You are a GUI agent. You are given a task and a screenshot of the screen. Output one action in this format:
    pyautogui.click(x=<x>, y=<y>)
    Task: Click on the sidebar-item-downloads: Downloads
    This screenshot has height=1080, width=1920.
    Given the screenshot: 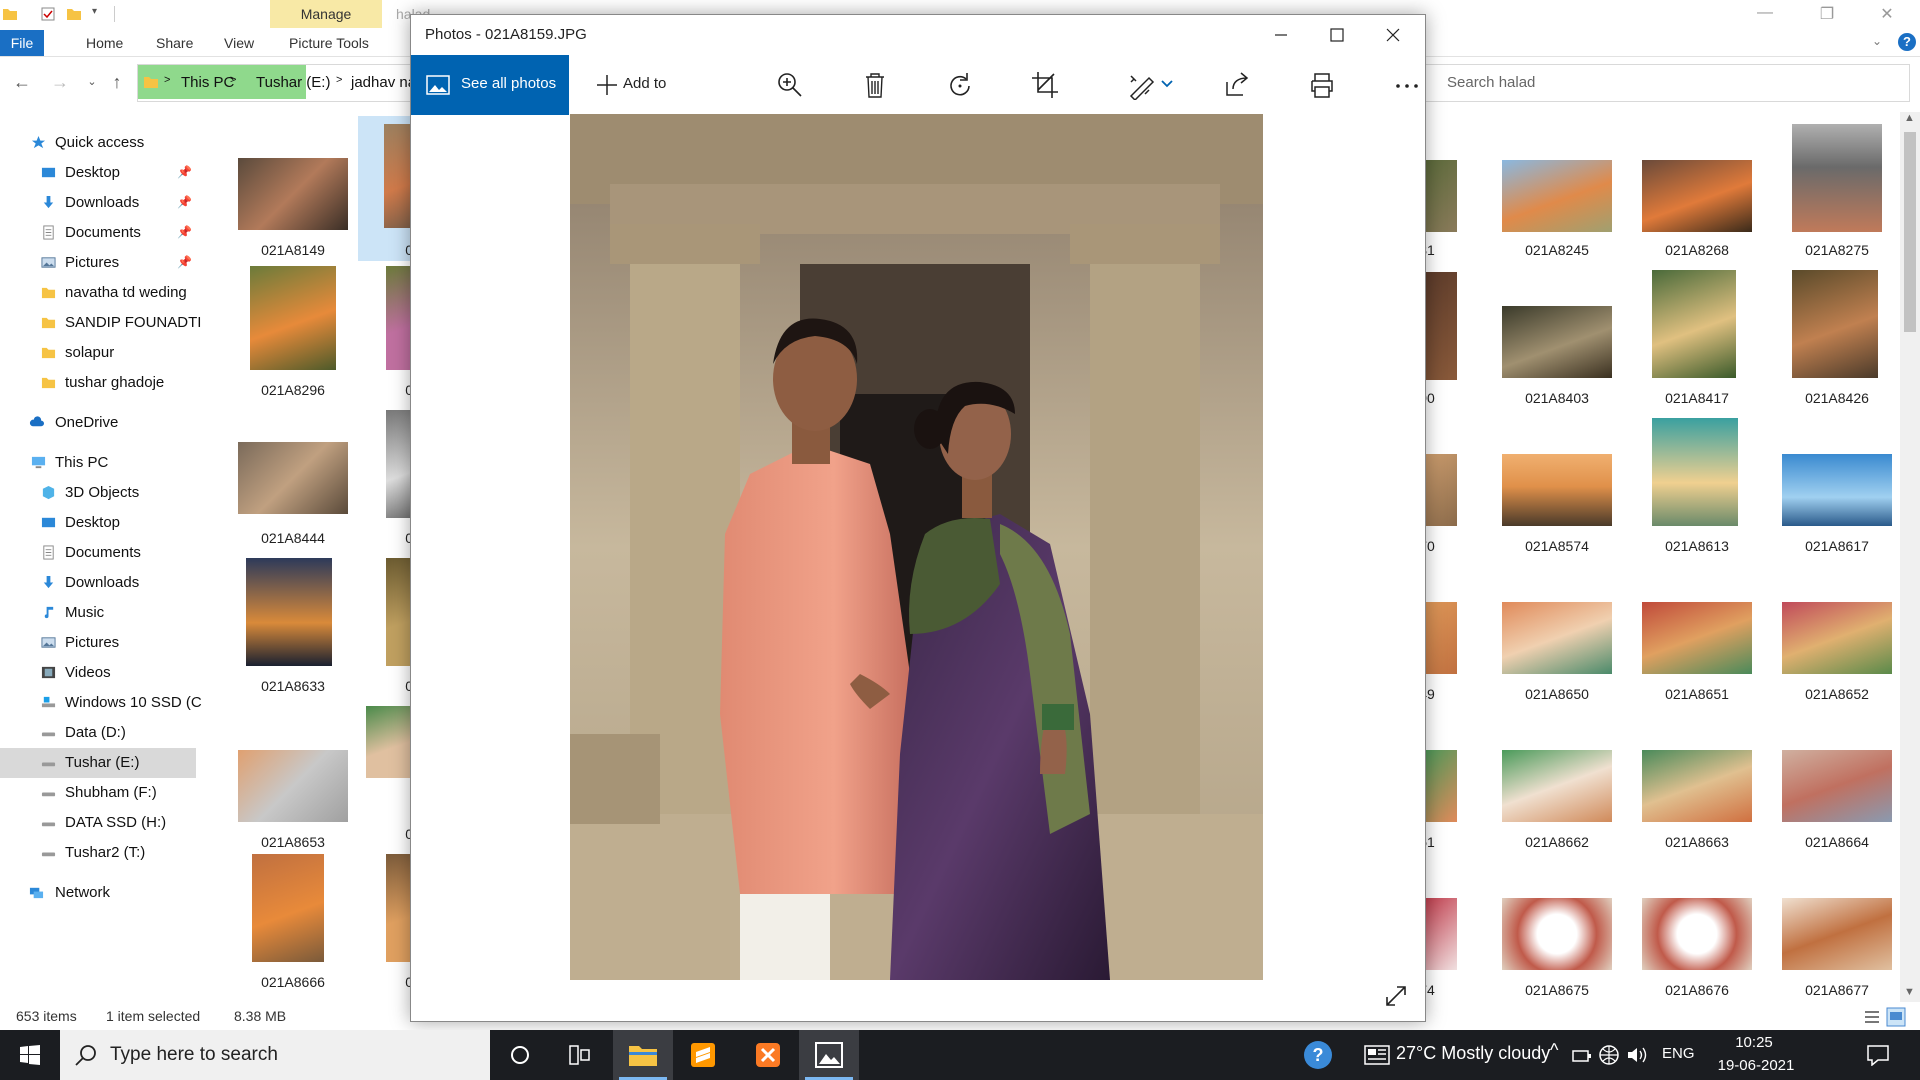 What is the action you would take?
    pyautogui.click(x=98, y=583)
    